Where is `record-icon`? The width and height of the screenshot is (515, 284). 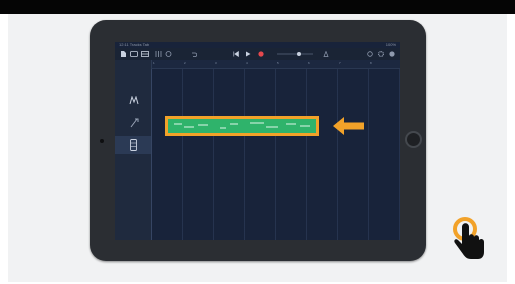
record-icon is located at coordinates (261, 54).